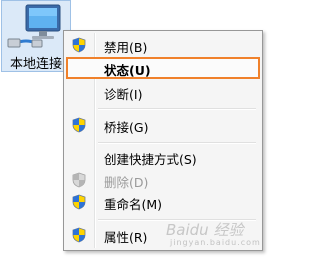  I want to click on menu-item-bridge: 桥接(G), so click(163, 125).